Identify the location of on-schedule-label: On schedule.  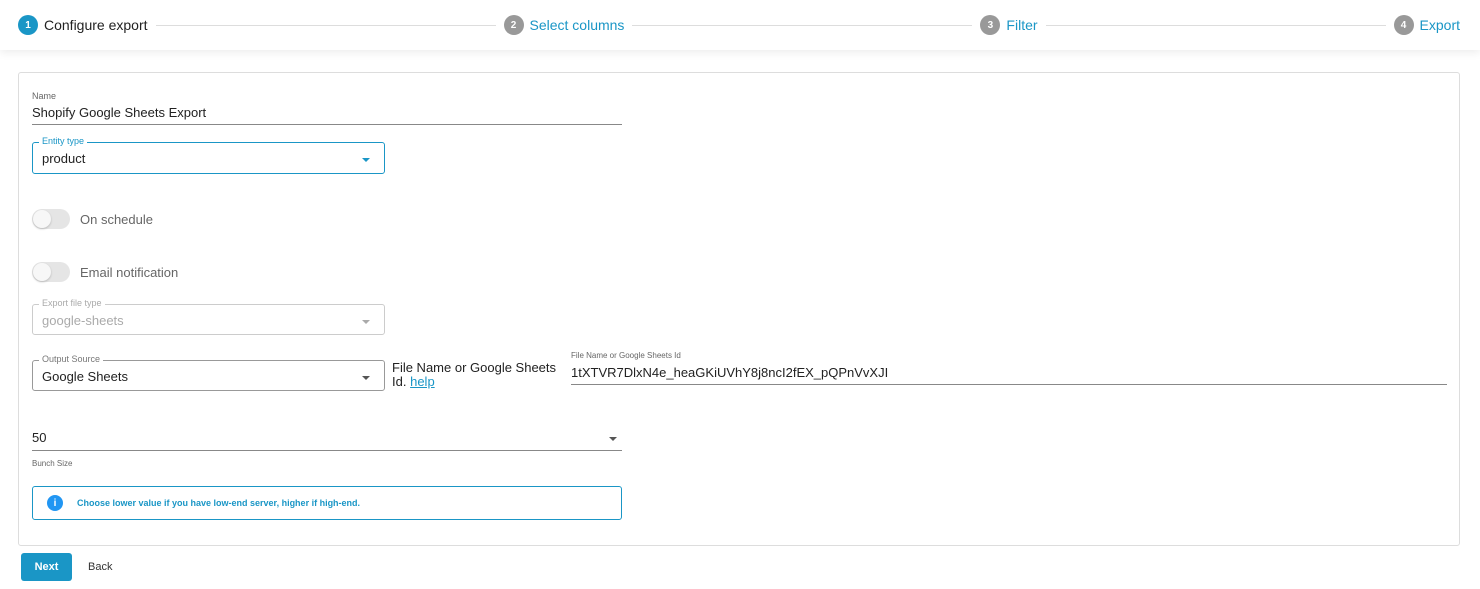
(116, 219).